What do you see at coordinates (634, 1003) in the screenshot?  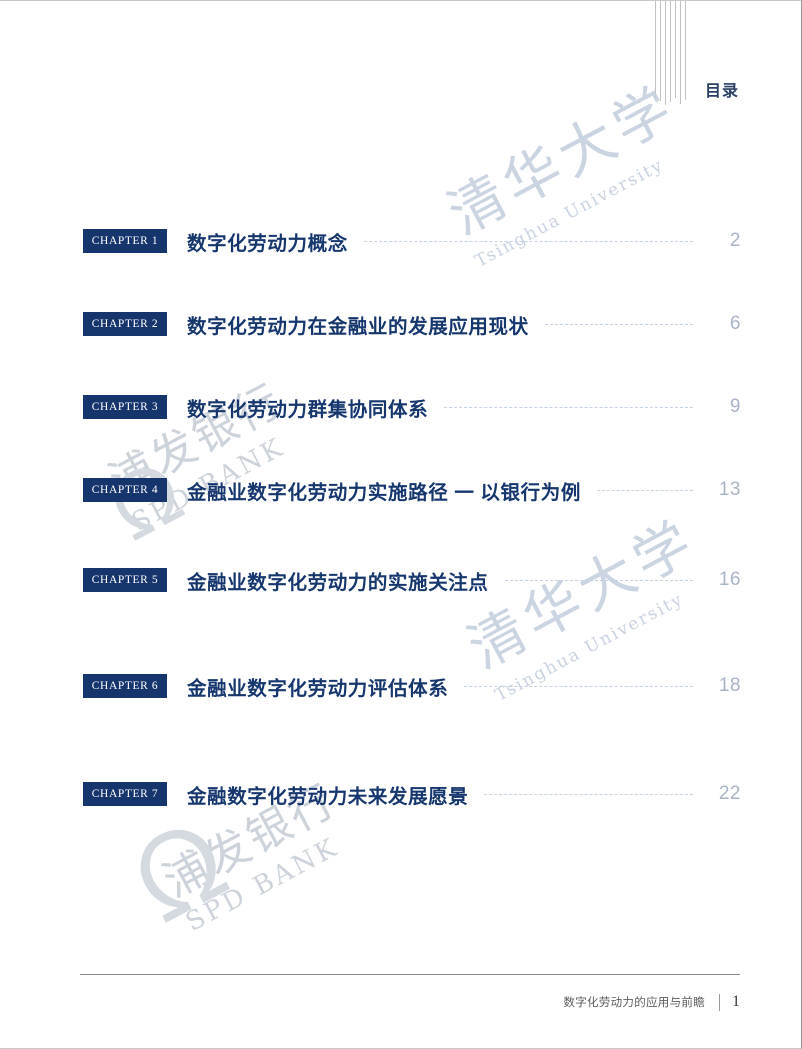 I see `footer-document-title: 数字化劳动力的应用与前瞻` at bounding box center [634, 1003].